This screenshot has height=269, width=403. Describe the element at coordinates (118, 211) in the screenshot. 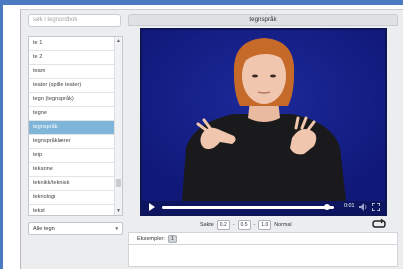

I see `scroll-down-icon: ▼` at that location.